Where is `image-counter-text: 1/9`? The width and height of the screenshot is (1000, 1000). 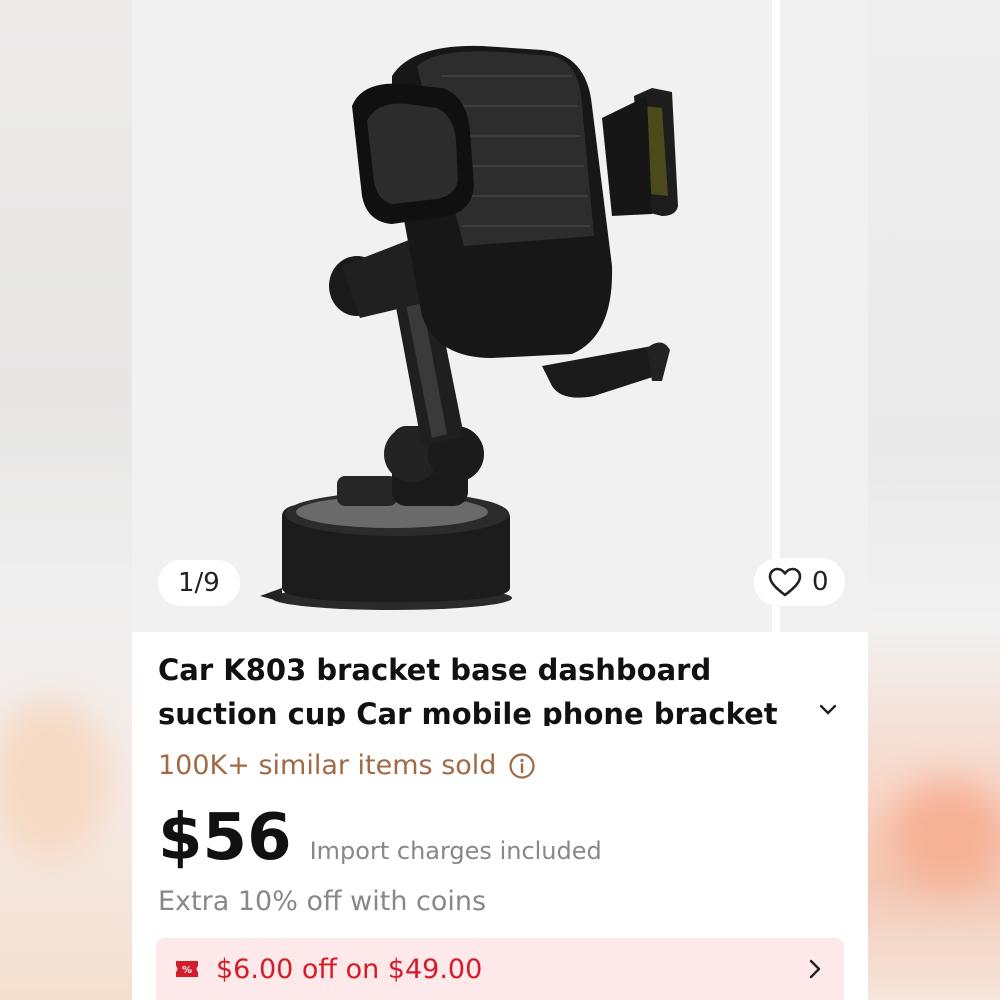
image-counter-text: 1/9 is located at coordinates (199, 583).